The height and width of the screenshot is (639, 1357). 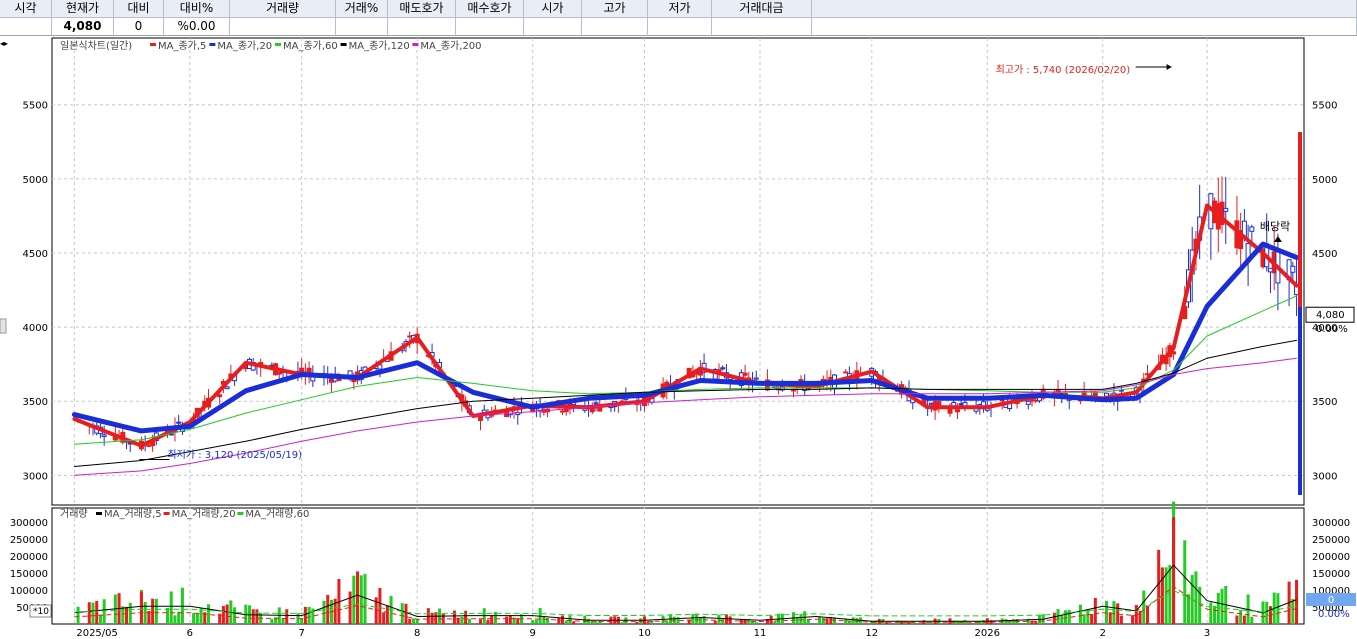 I want to click on vol-legend-label-0: MA_거래량,5, so click(x=133, y=514).